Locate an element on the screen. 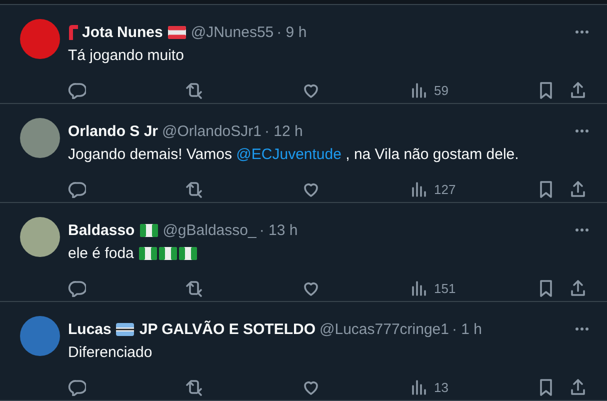 The height and width of the screenshot is (401, 607). user-name: Baldasso is located at coordinates (101, 230).